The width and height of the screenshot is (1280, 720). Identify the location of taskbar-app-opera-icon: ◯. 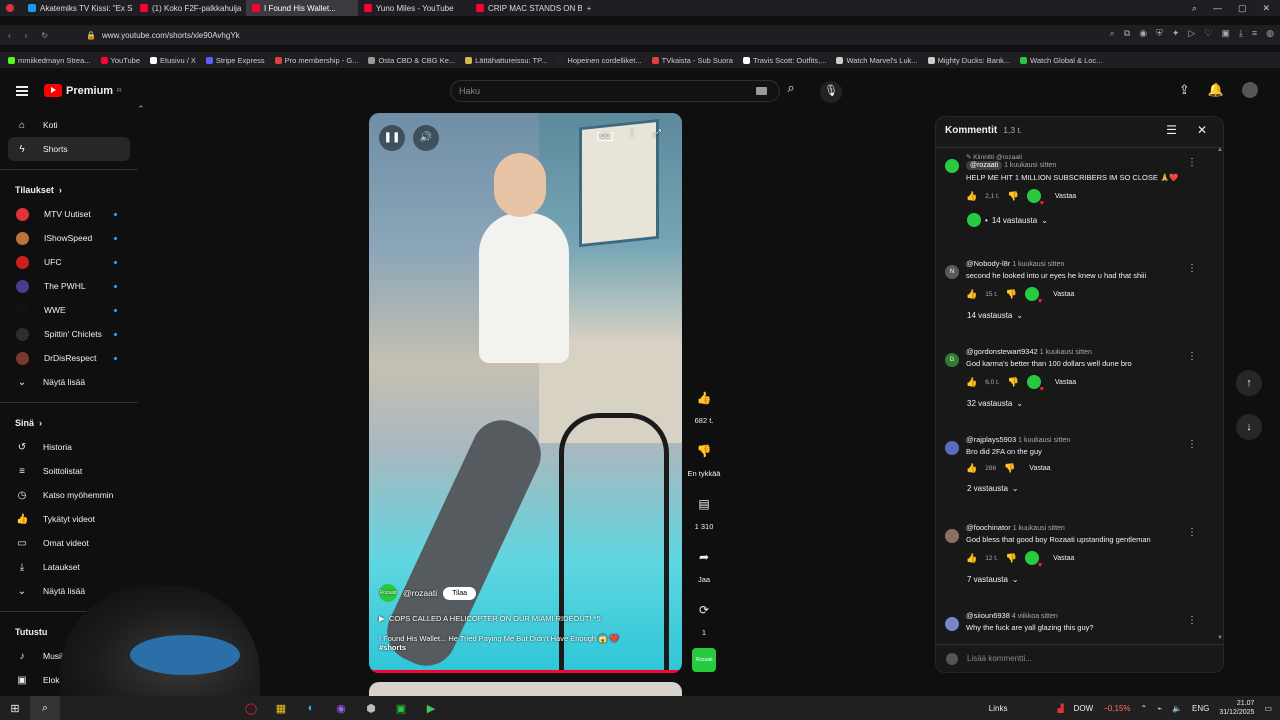
(251, 708).